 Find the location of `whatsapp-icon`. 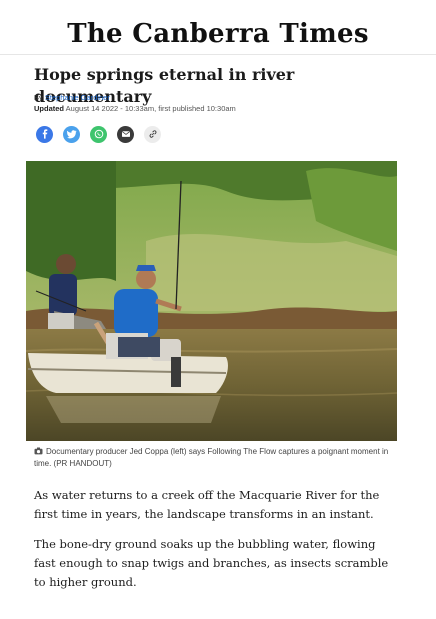

whatsapp-icon is located at coordinates (99, 135).